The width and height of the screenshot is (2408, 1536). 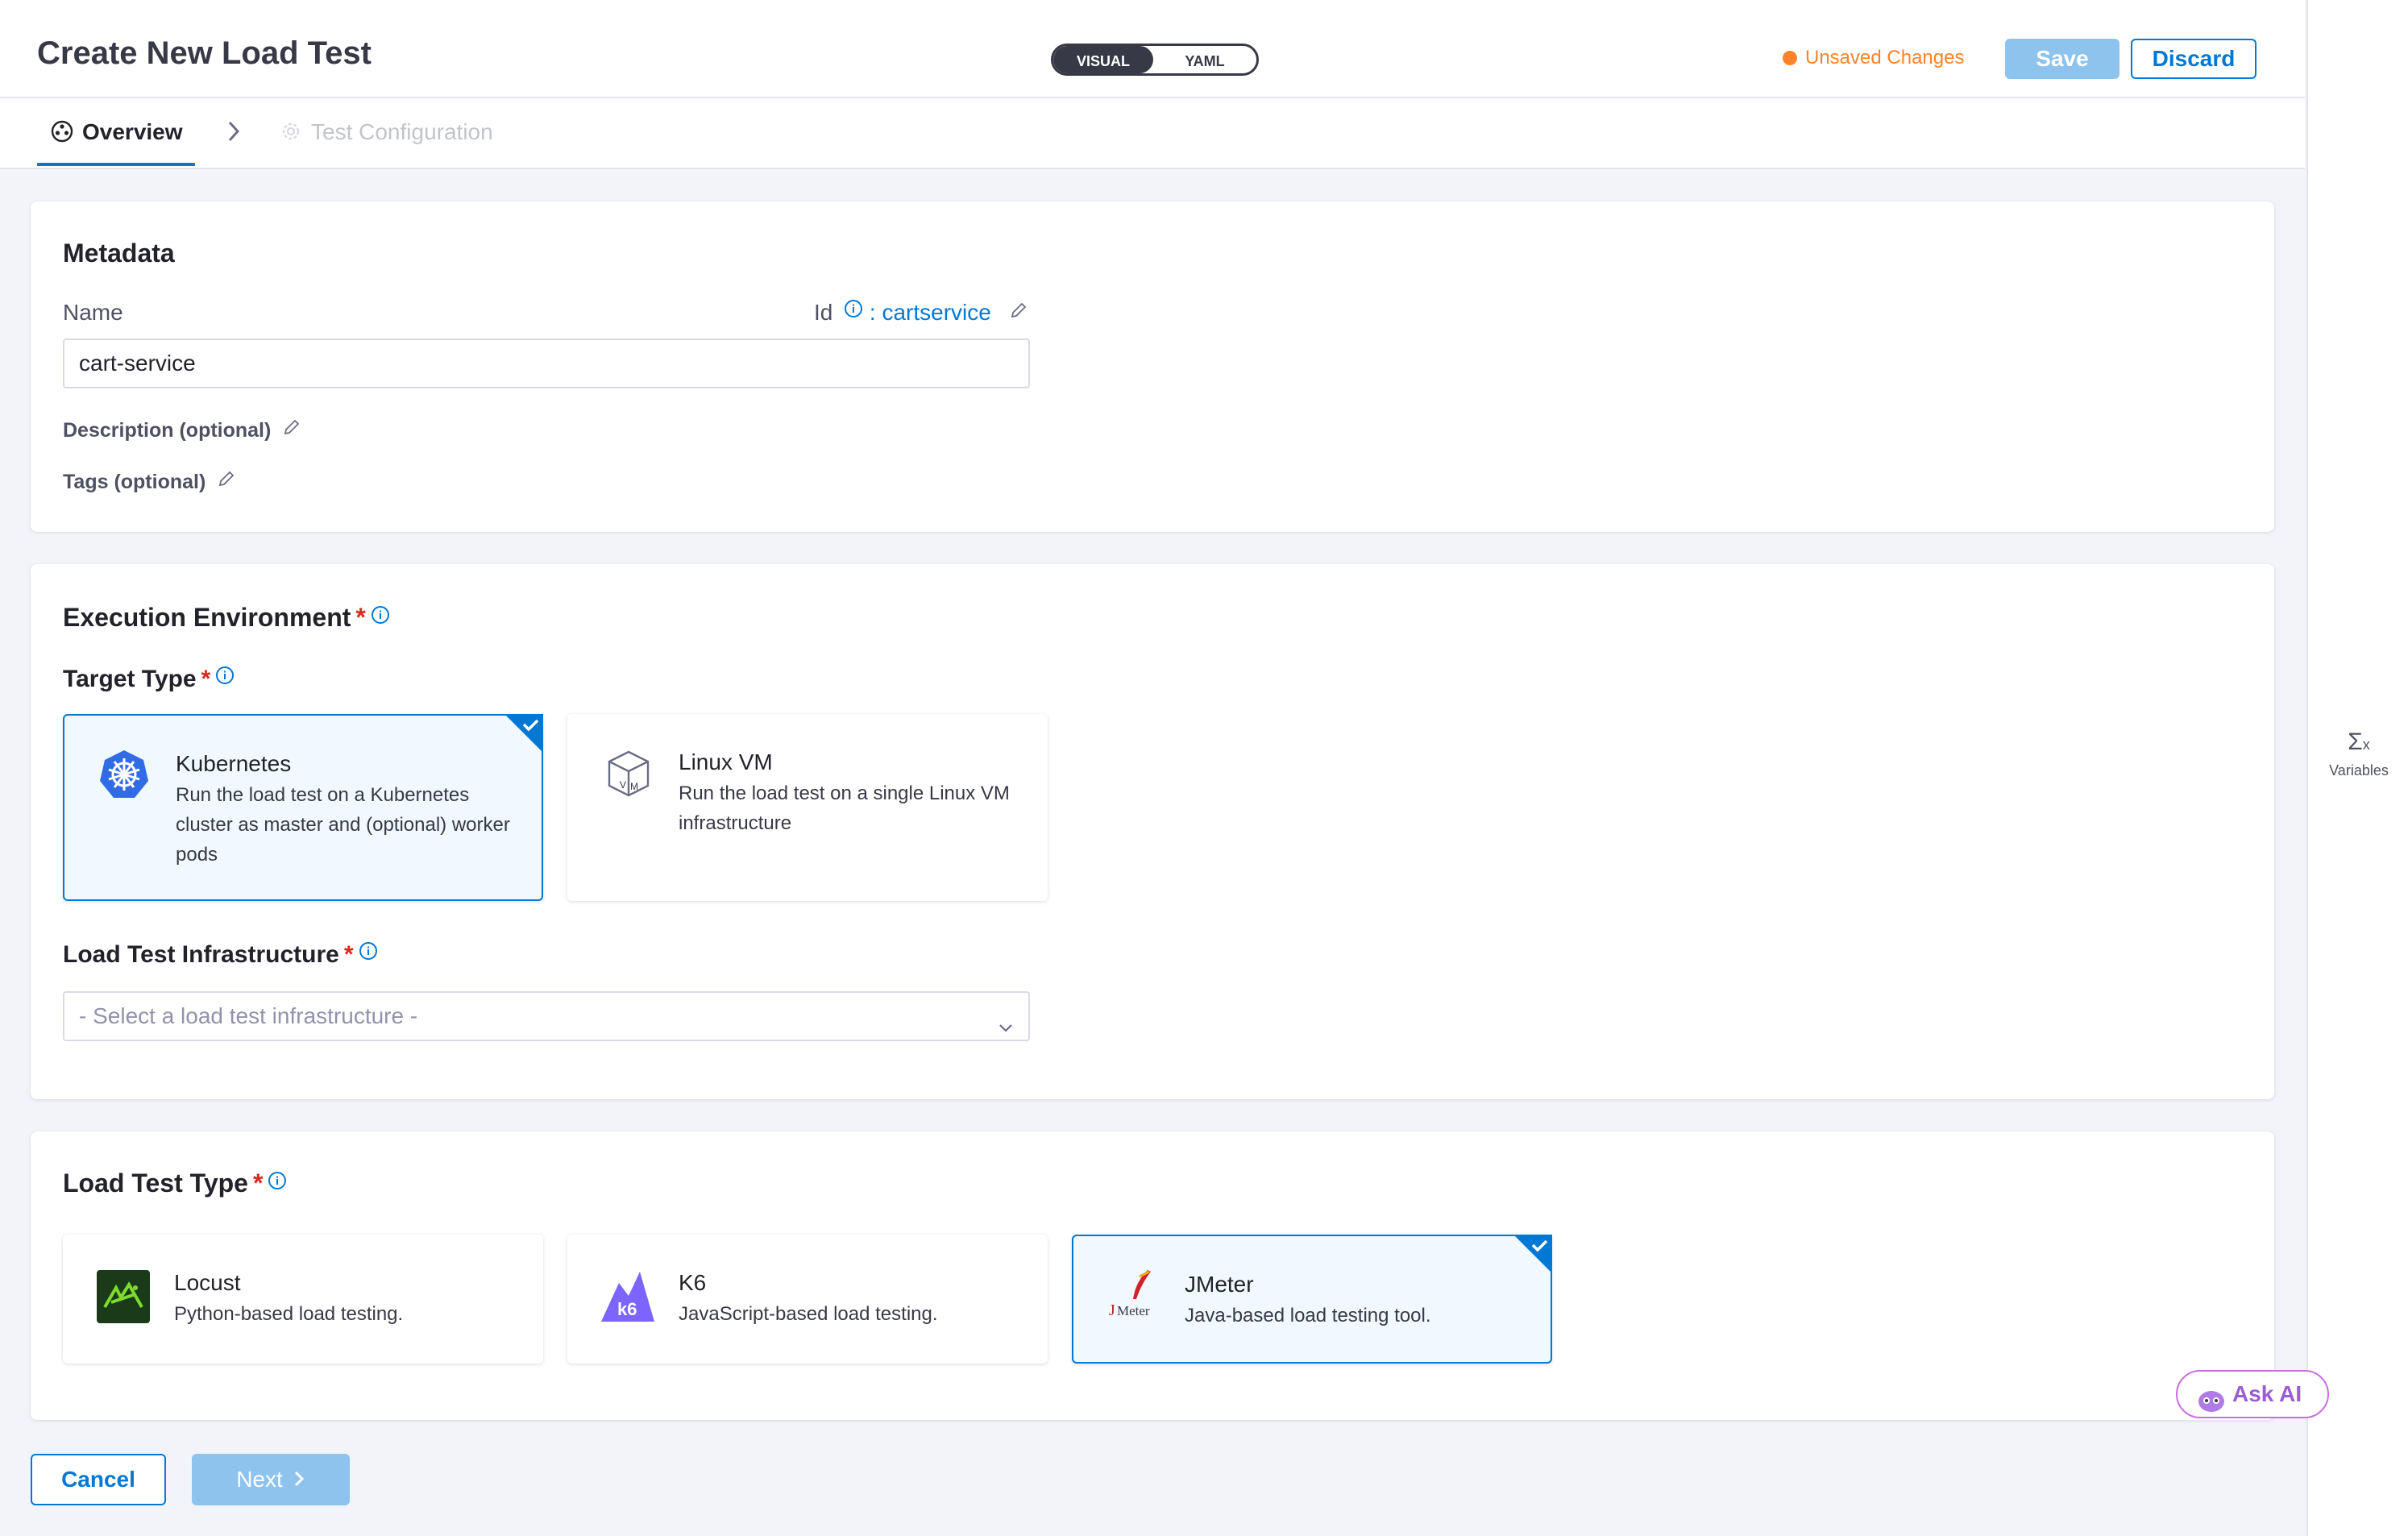 What do you see at coordinates (119, 253) in the screenshot?
I see `metadata-title: Metadata` at bounding box center [119, 253].